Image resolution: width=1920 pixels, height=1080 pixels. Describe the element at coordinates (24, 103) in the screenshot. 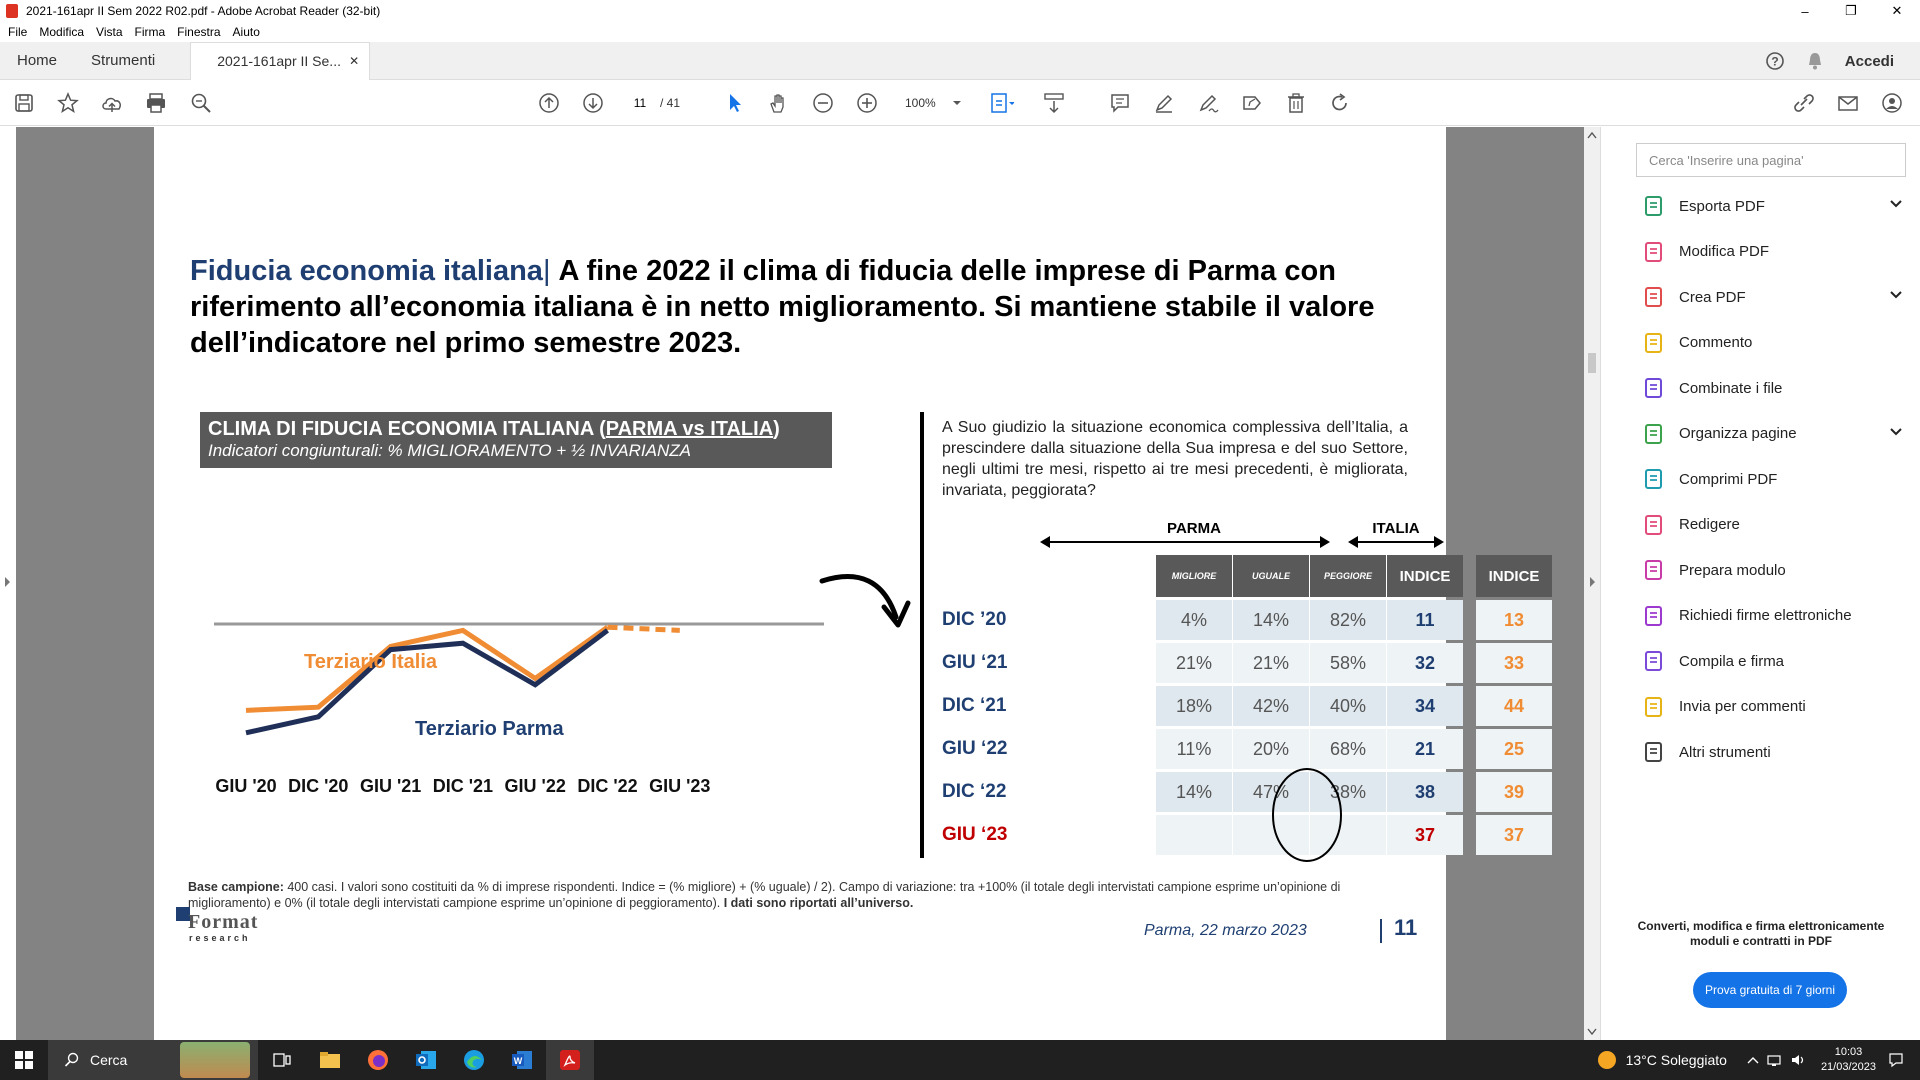

I see `save-icon` at that location.